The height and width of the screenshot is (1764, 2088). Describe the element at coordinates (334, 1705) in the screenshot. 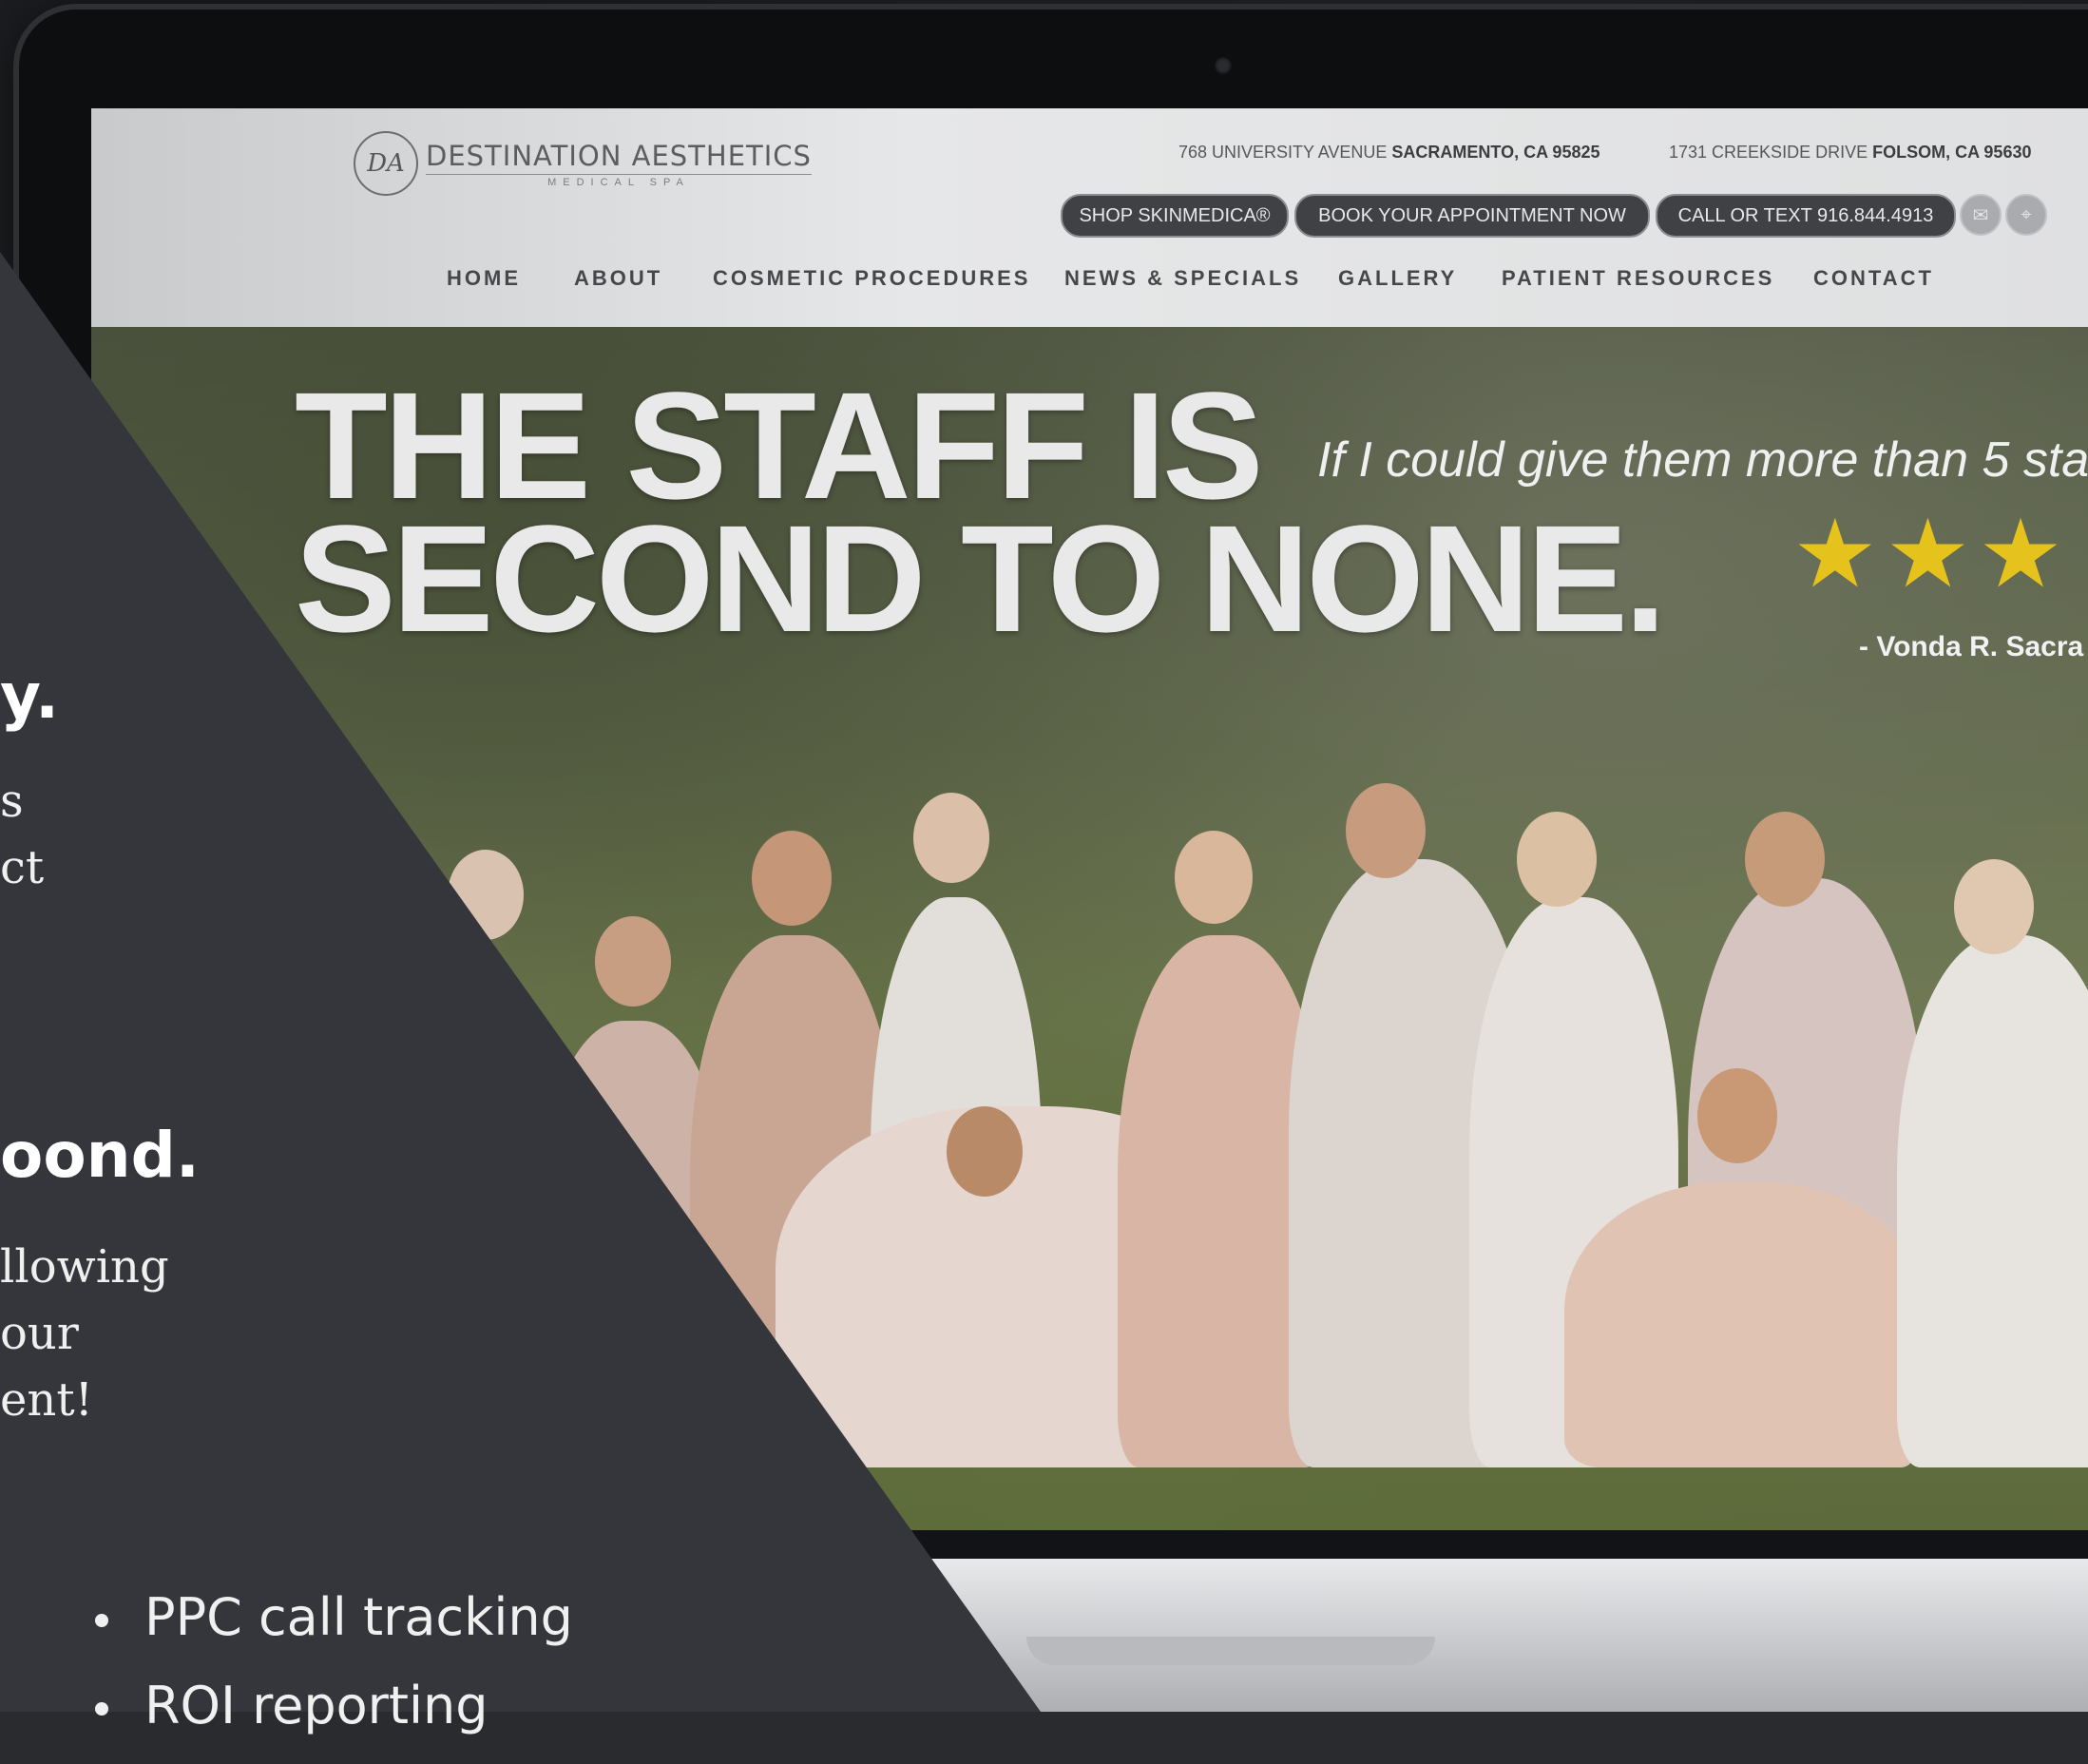

I see `list-item: ROI reporting` at that location.